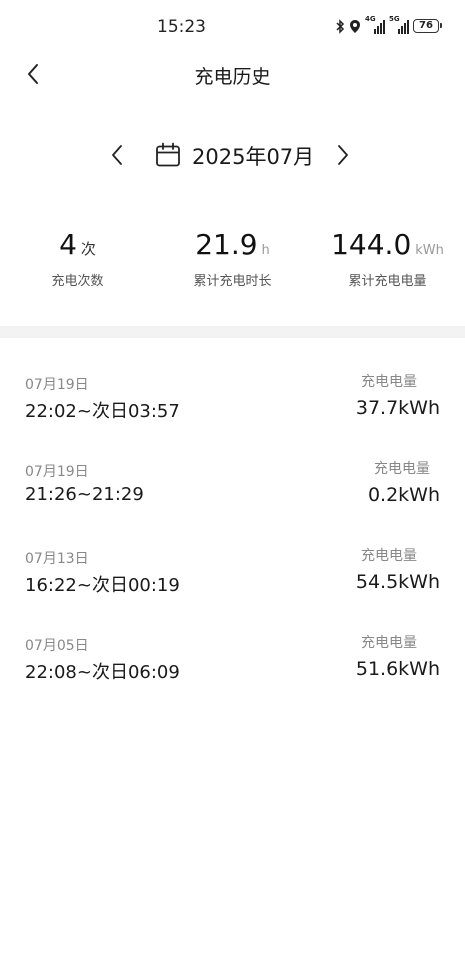  Describe the element at coordinates (403, 495) in the screenshot. I see `record-energy-value: 0.2kWh` at that location.